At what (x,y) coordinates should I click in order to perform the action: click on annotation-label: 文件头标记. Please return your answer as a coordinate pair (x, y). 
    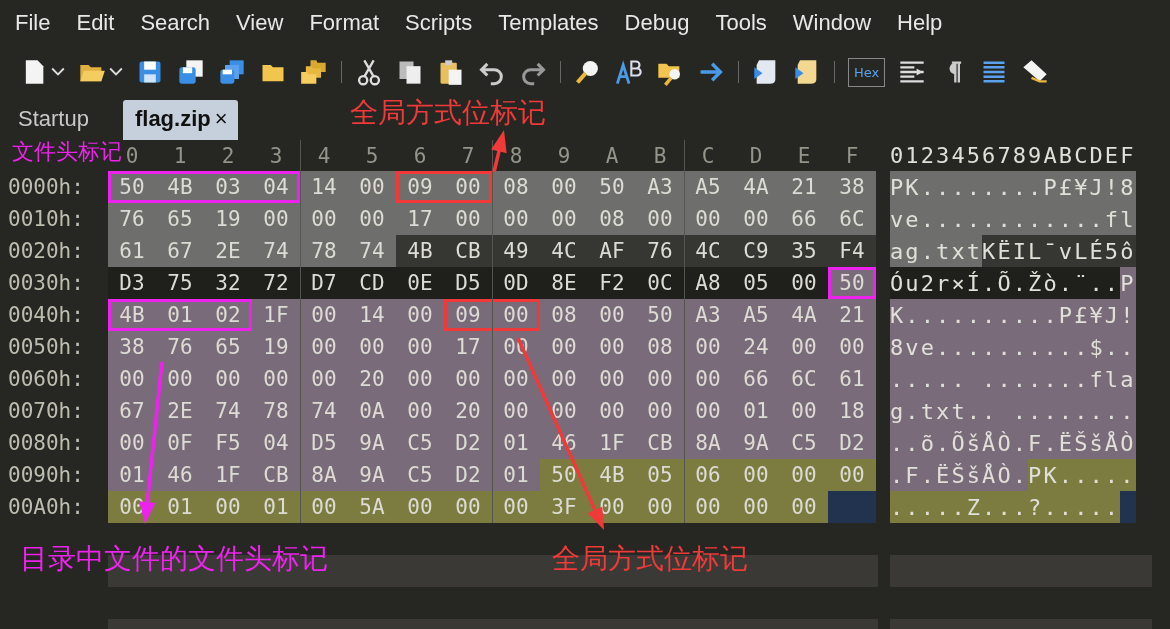
    Looking at the image, I should click on (67, 152).